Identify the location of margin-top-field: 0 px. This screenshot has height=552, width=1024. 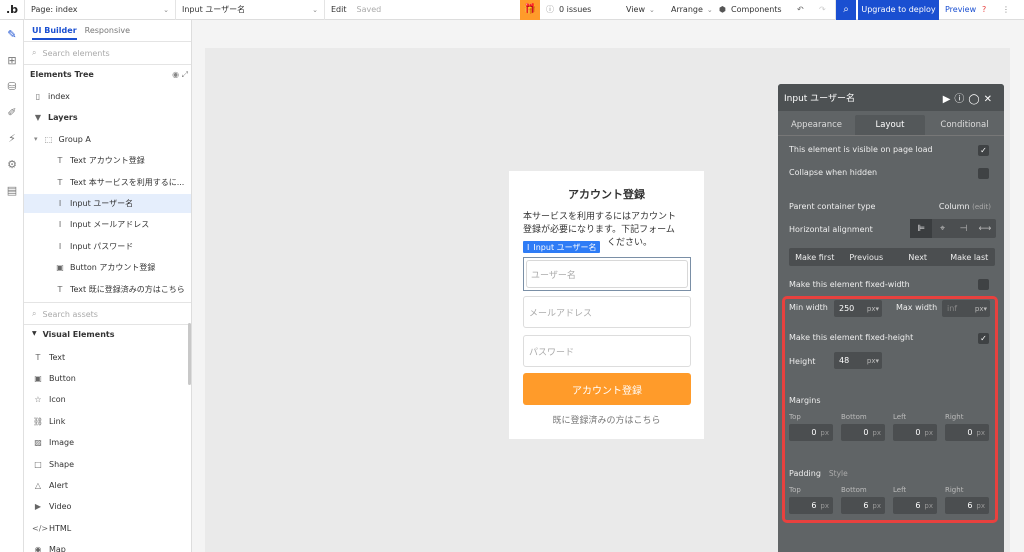
(811, 432).